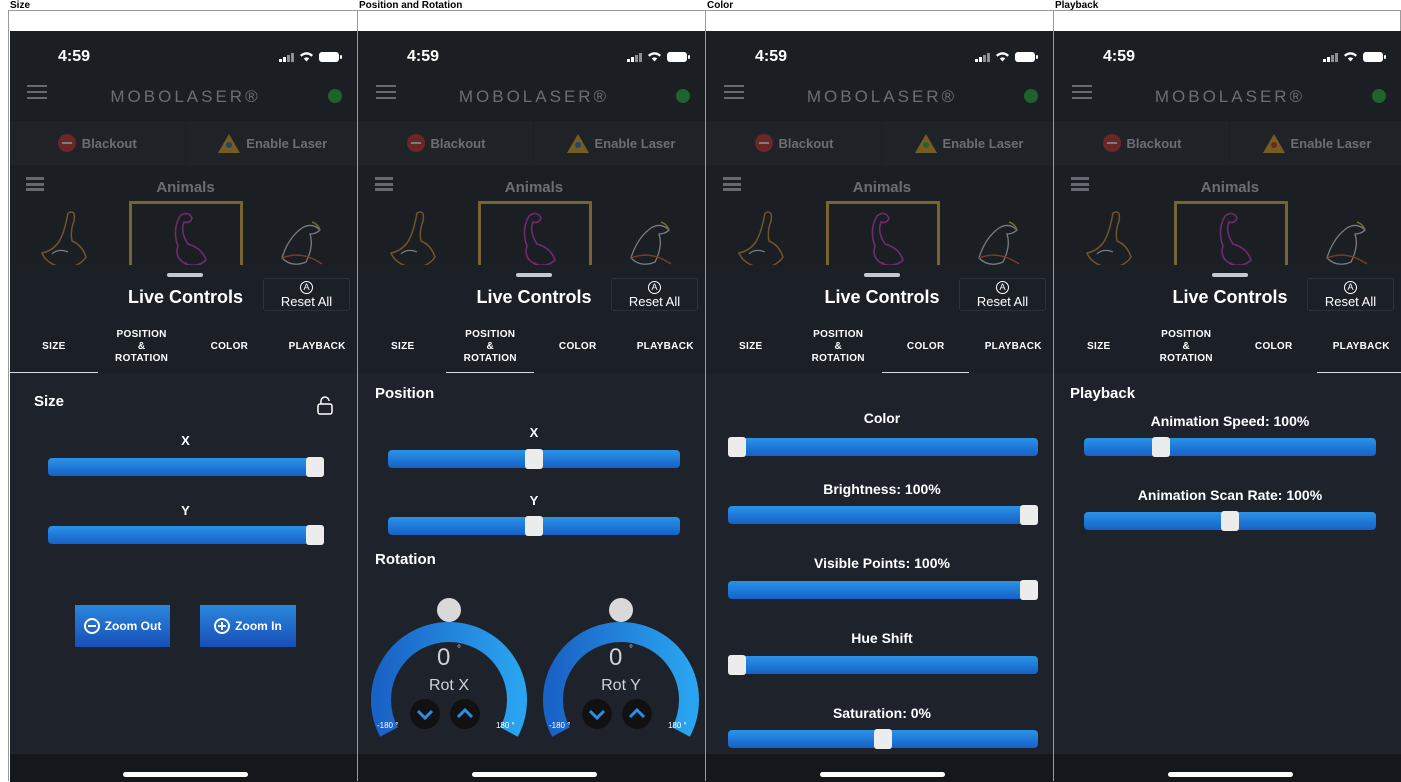  What do you see at coordinates (186, 535) in the screenshot?
I see `size-y-slider` at bounding box center [186, 535].